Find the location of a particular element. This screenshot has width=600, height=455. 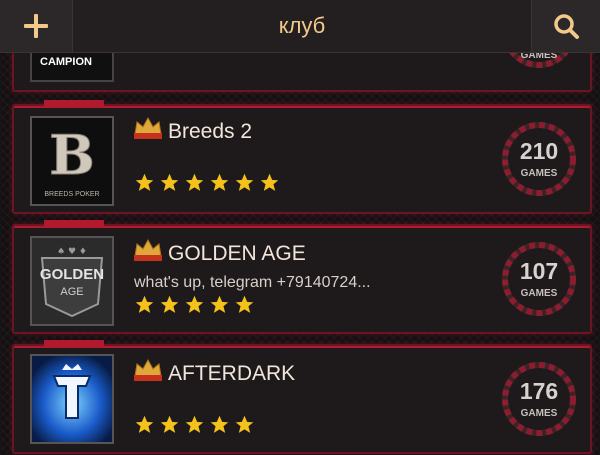

search-button is located at coordinates (565, 26).